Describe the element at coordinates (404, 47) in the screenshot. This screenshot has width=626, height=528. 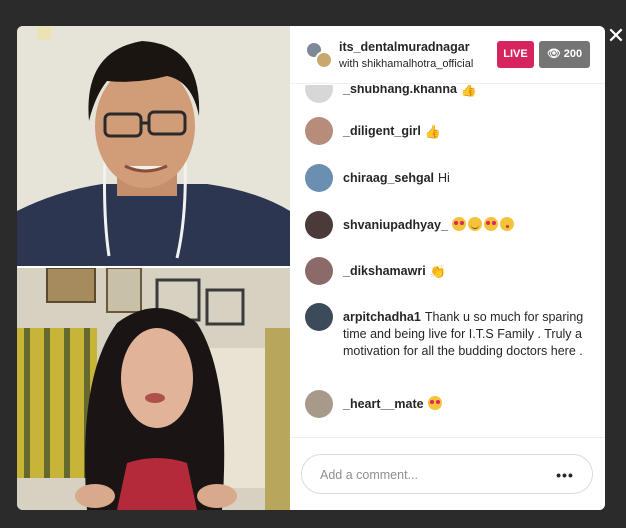
I see `host-username: its_dentalmuradnagar` at that location.